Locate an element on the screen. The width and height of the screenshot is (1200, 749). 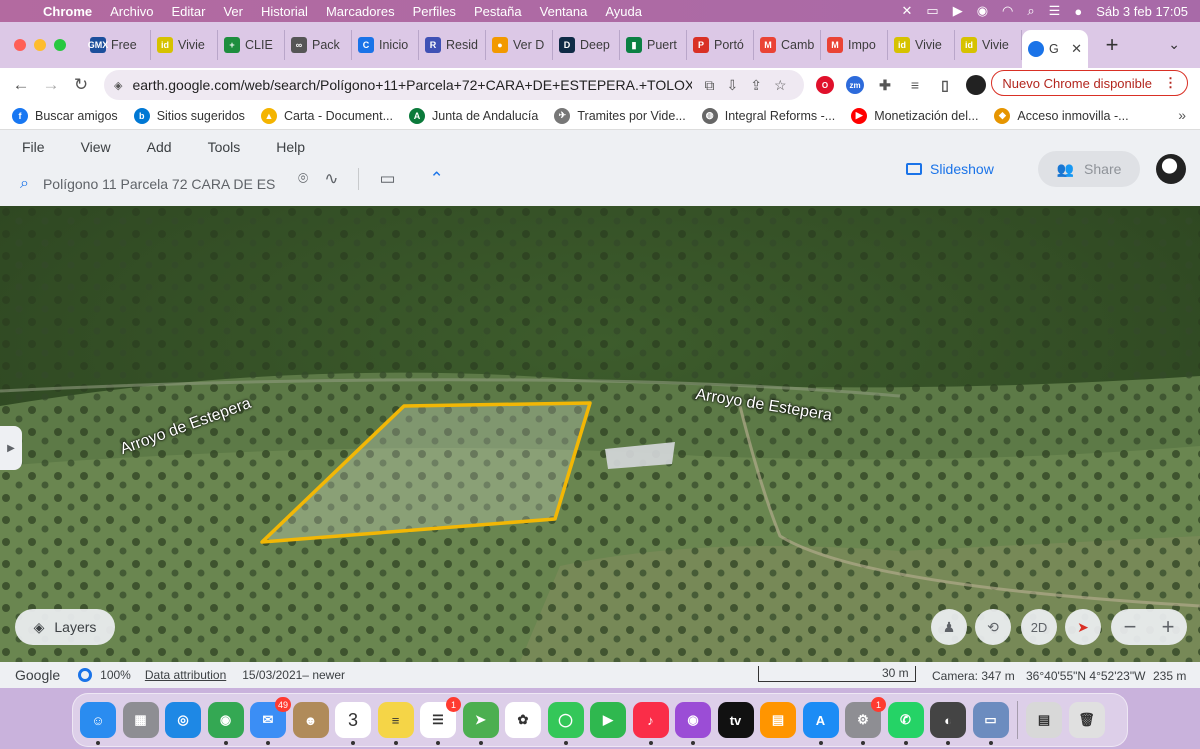
minimize-window-button is located at coordinates (40, 45).